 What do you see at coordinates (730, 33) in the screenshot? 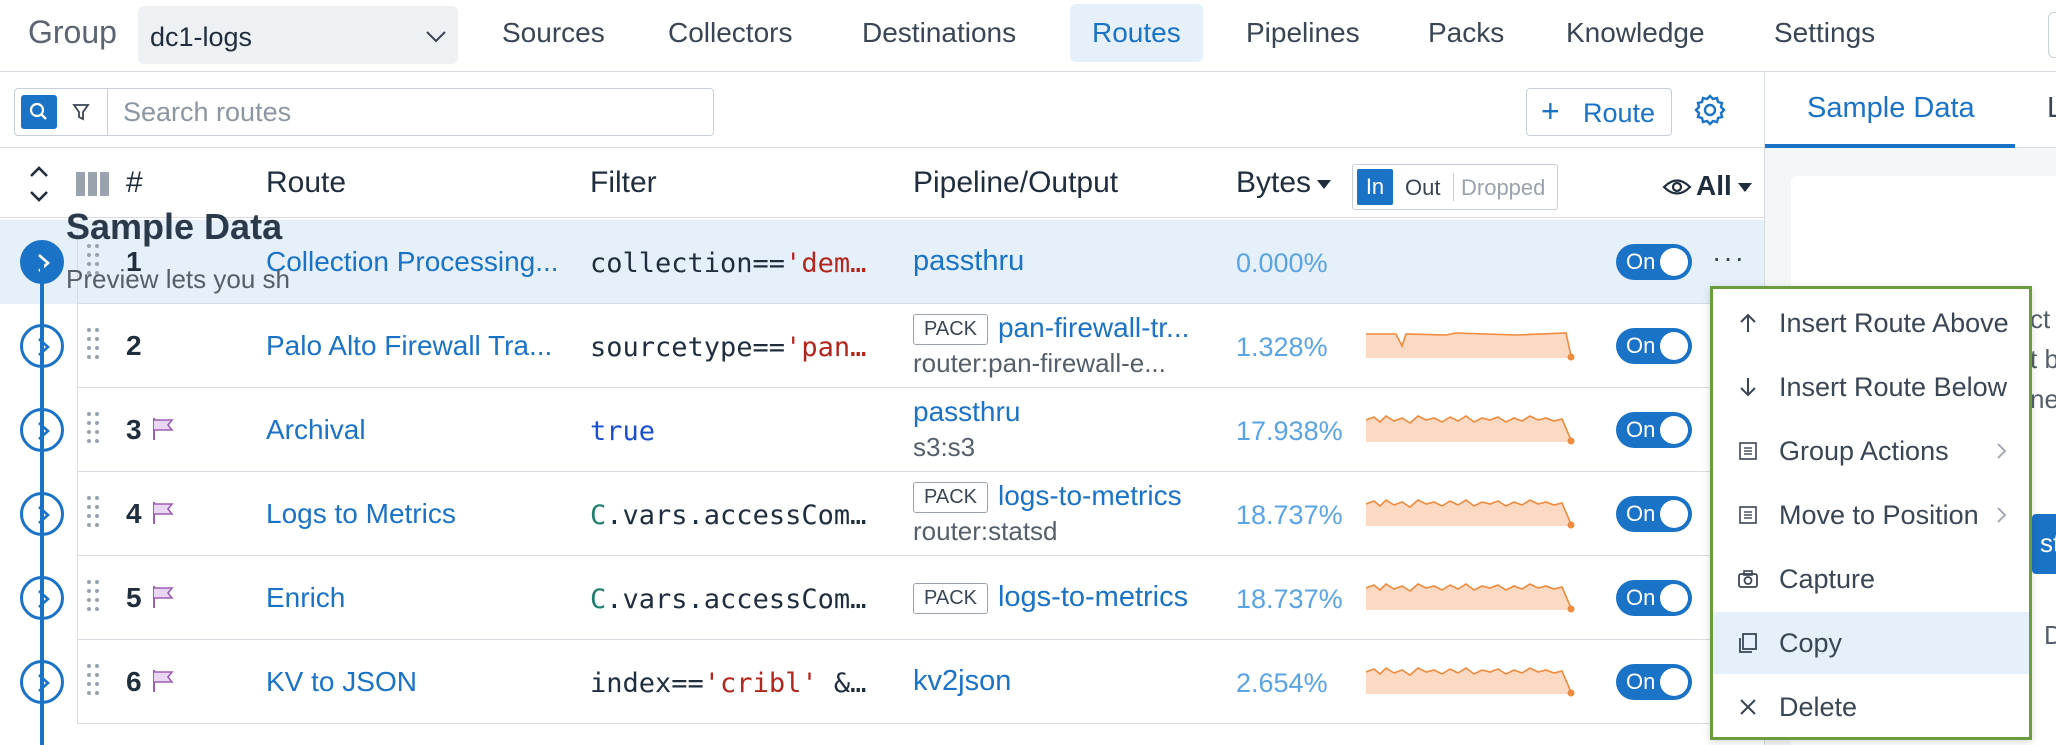
I see `tab-collectors: Collectors` at bounding box center [730, 33].